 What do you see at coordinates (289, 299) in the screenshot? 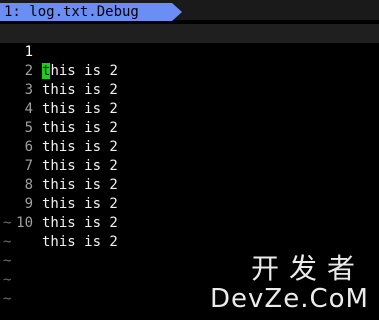
I see `watermark-en-text: DevZe.CoM` at bounding box center [289, 299].